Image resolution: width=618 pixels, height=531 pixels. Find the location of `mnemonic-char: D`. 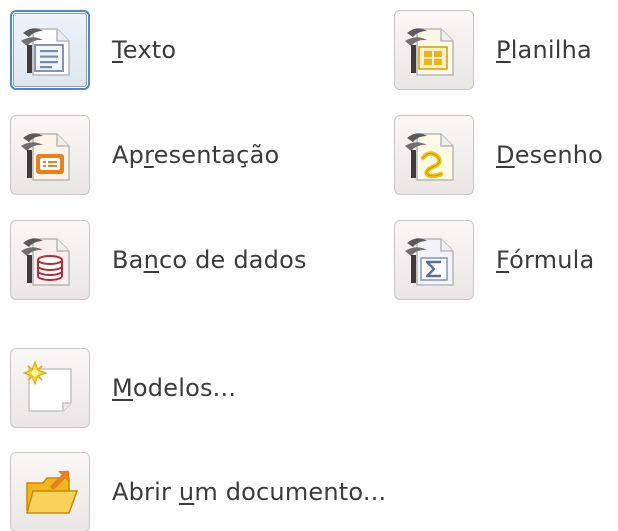

mnemonic-char: D is located at coordinates (505, 155).